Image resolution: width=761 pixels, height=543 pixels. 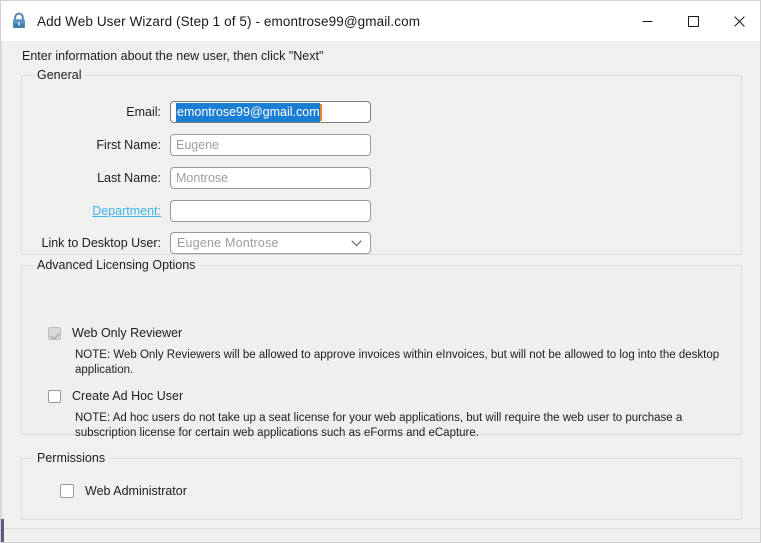 I want to click on maximize-button, so click(x=693, y=21).